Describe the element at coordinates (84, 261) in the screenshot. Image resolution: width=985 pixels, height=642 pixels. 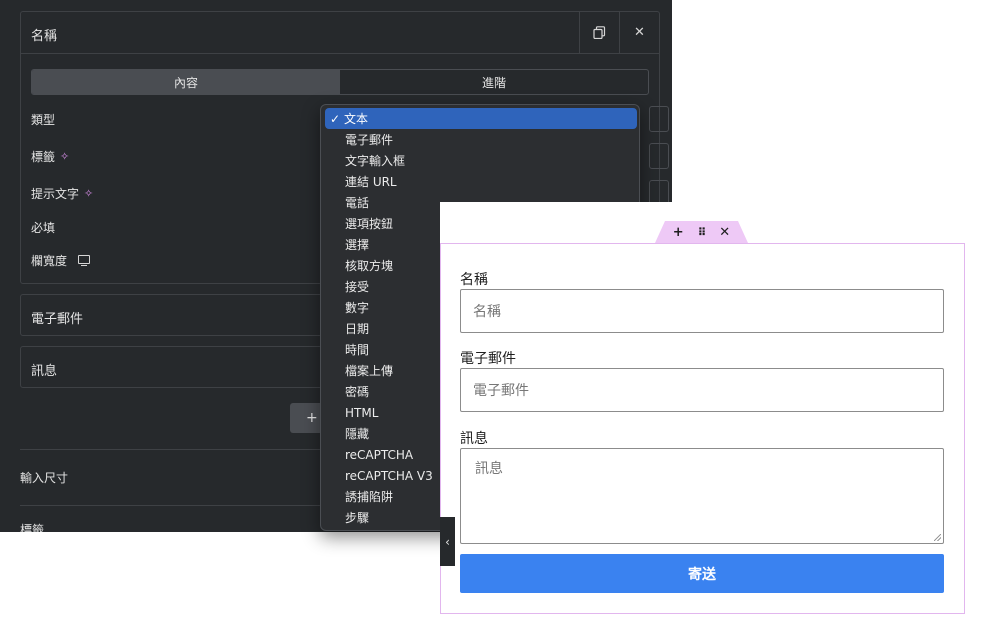
I see `desktop-icon` at that location.